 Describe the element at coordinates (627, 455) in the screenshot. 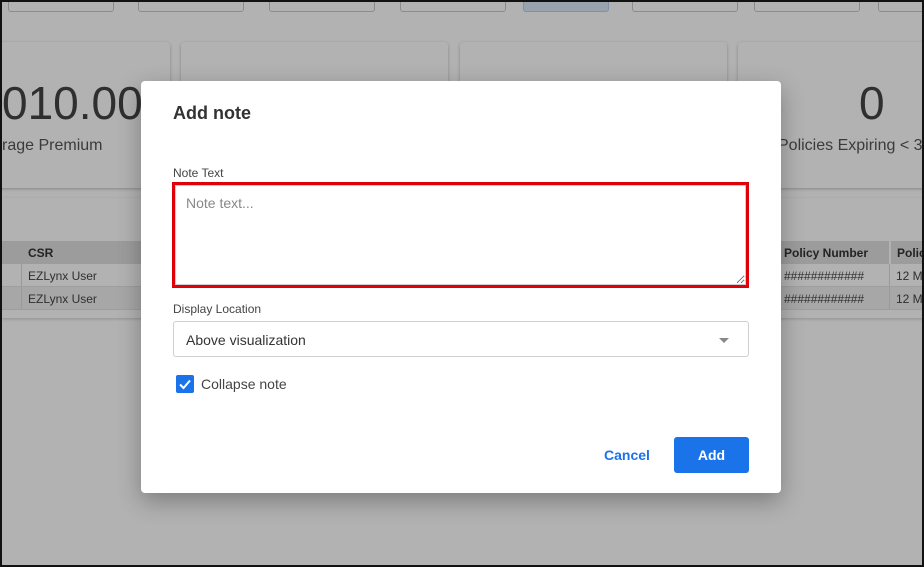

I see `cancel-button: Cancel` at that location.